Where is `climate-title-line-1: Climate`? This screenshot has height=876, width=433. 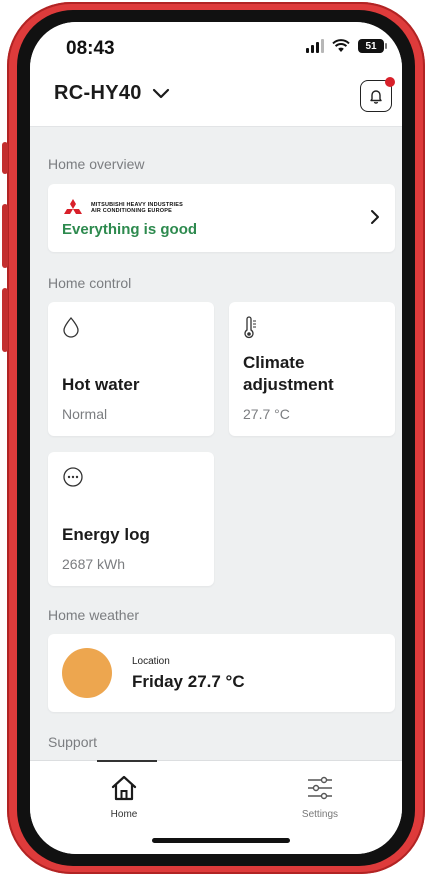 climate-title-line-1: Climate is located at coordinates (274, 362).